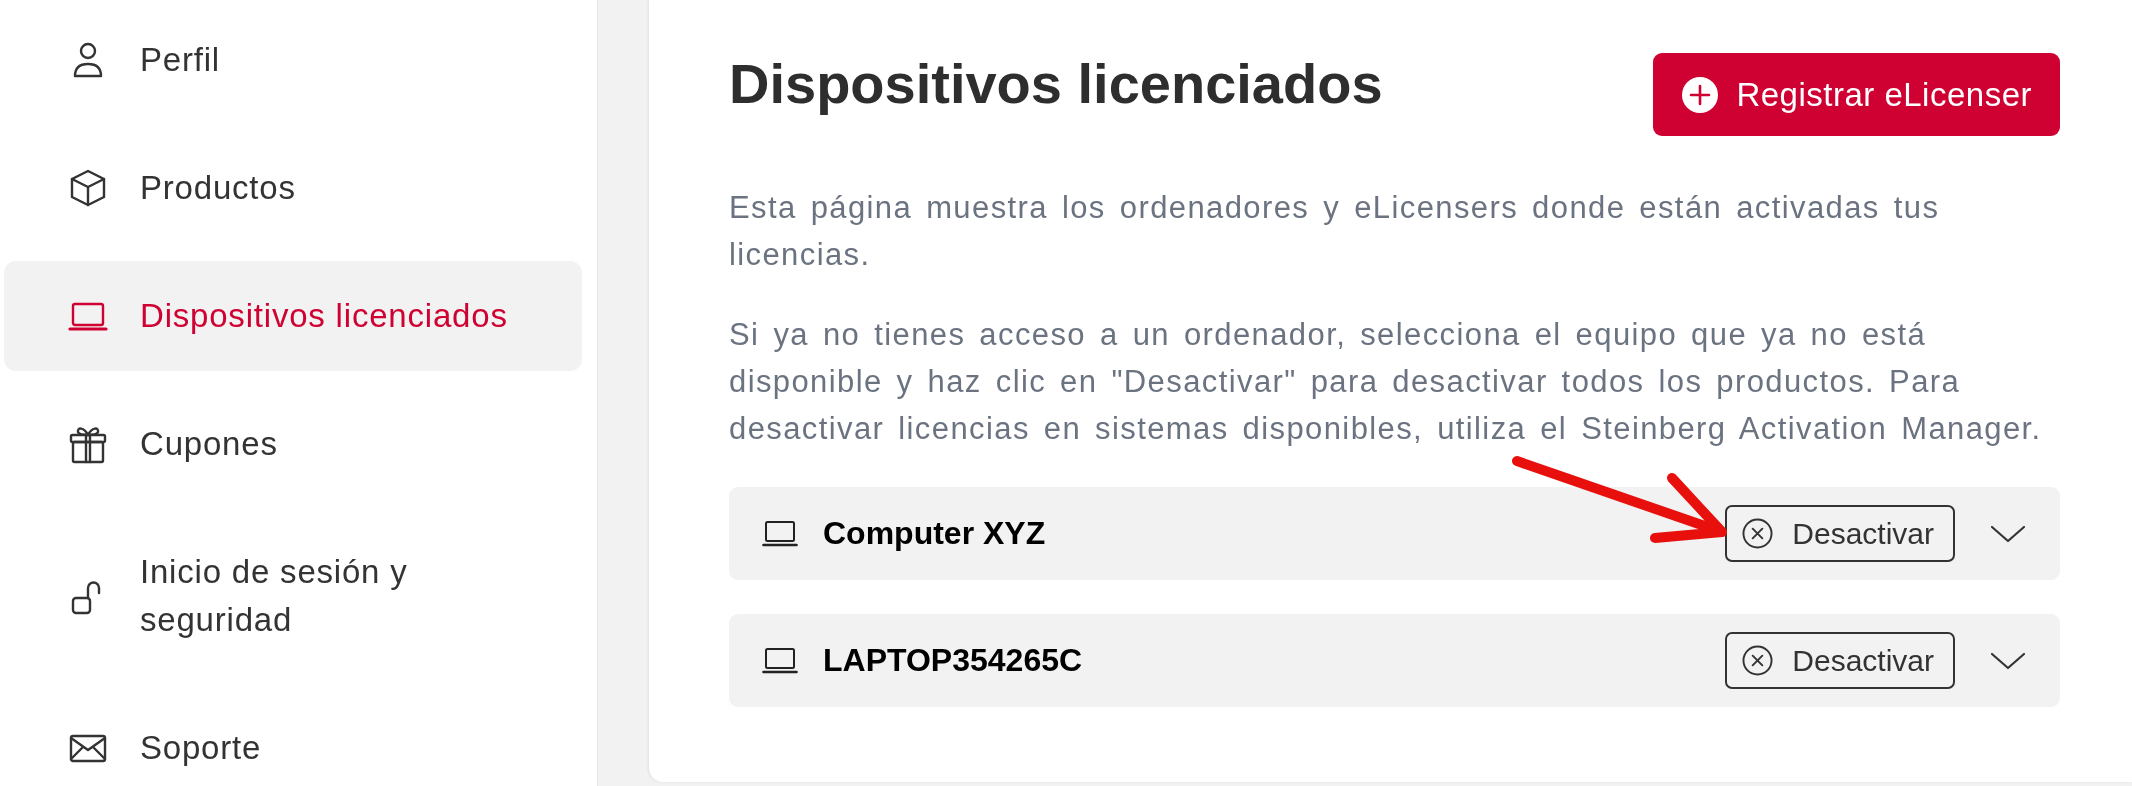 The width and height of the screenshot is (2132, 786). I want to click on description-text: Esta página muestra los ordenadores y eLicensers donde están activadas tus licencias., so click(1335, 231).